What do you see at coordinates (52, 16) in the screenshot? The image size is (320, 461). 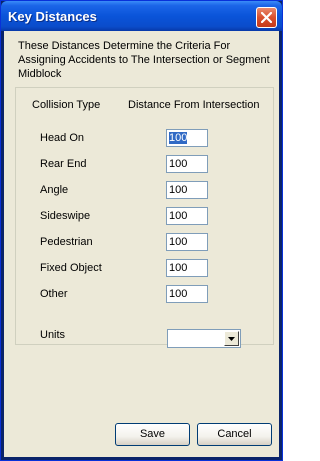 I see `window-title: Key Distances` at bounding box center [52, 16].